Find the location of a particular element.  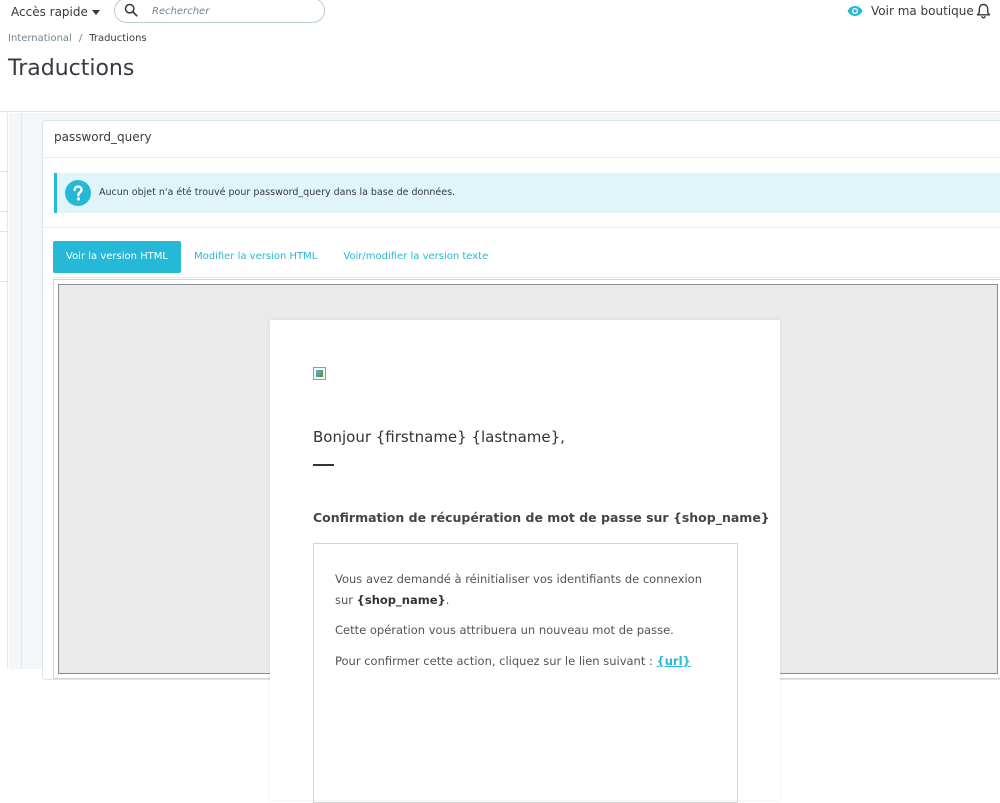

confirm-url-link: {url} is located at coordinates (674, 661).